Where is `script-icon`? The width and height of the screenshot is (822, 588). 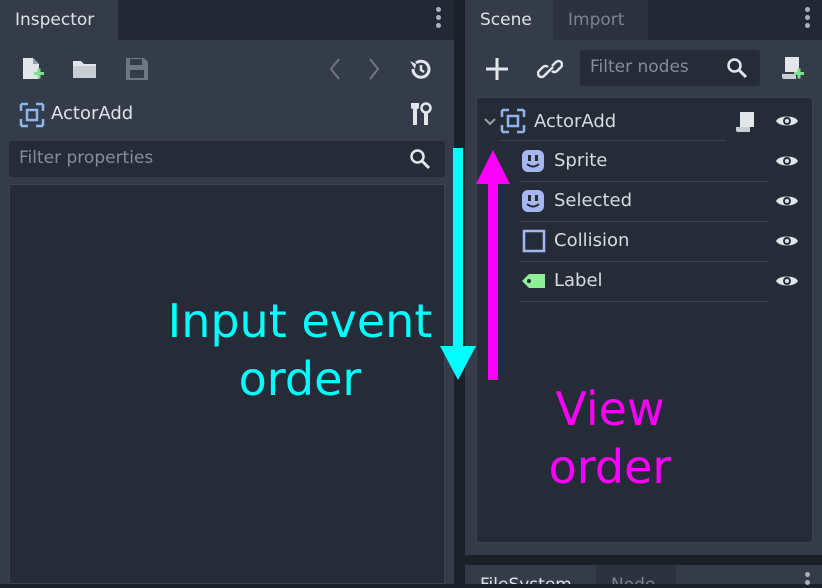
script-icon is located at coordinates (746, 122).